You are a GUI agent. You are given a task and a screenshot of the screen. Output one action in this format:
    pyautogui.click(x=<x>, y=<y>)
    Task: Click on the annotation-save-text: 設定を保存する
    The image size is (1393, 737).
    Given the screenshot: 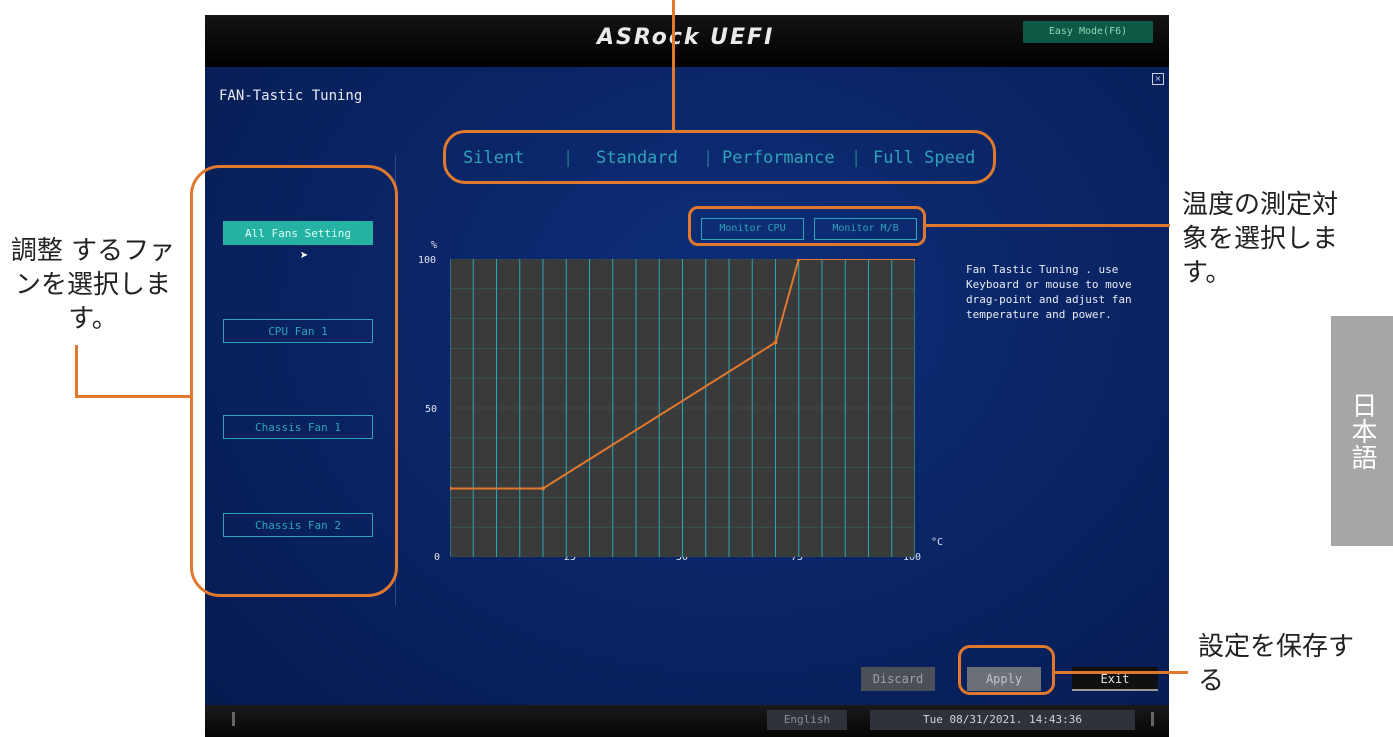 What is the action you would take?
    pyautogui.click(x=1276, y=664)
    